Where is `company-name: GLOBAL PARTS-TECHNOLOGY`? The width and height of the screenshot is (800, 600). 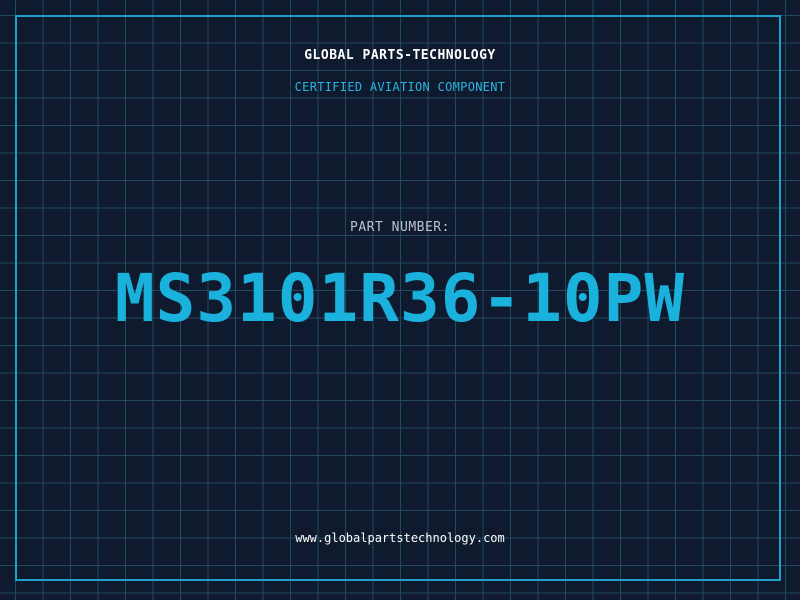 company-name: GLOBAL PARTS-TECHNOLOGY is located at coordinates (400, 55).